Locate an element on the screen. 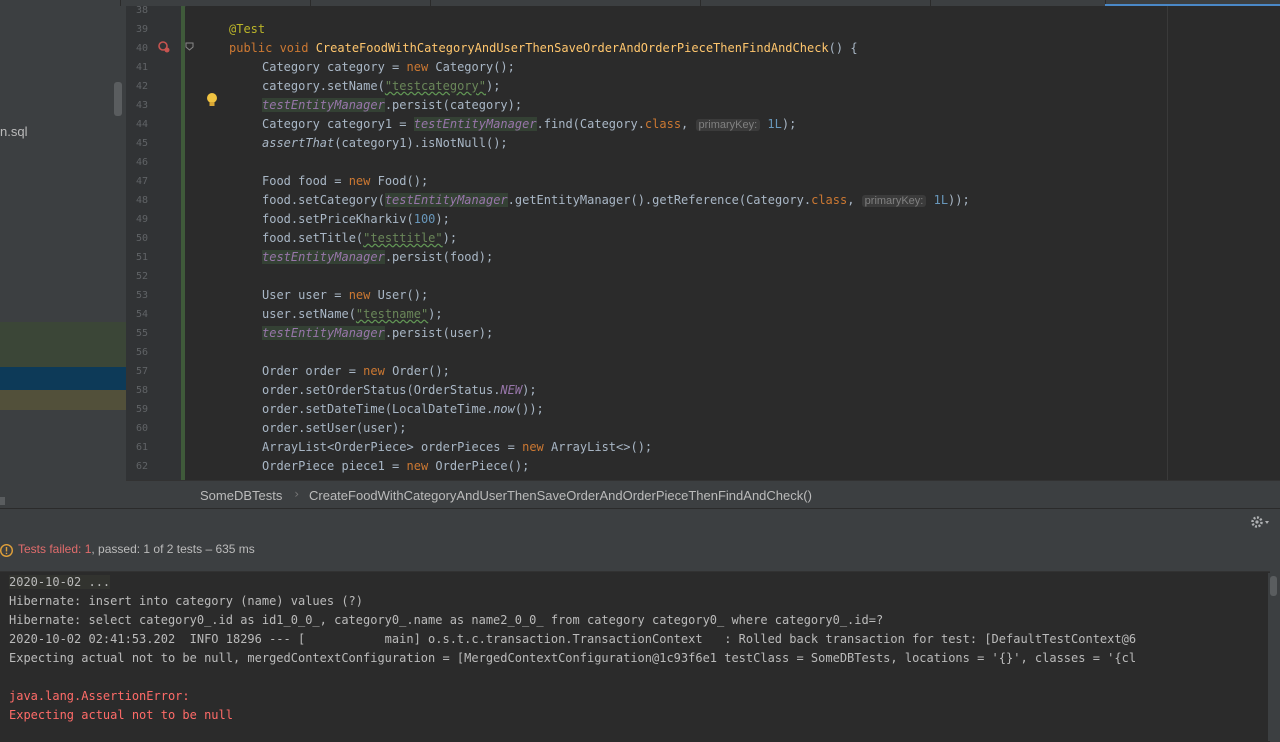 This screenshot has height=742, width=1280. code-text: ()); is located at coordinates (529, 409).